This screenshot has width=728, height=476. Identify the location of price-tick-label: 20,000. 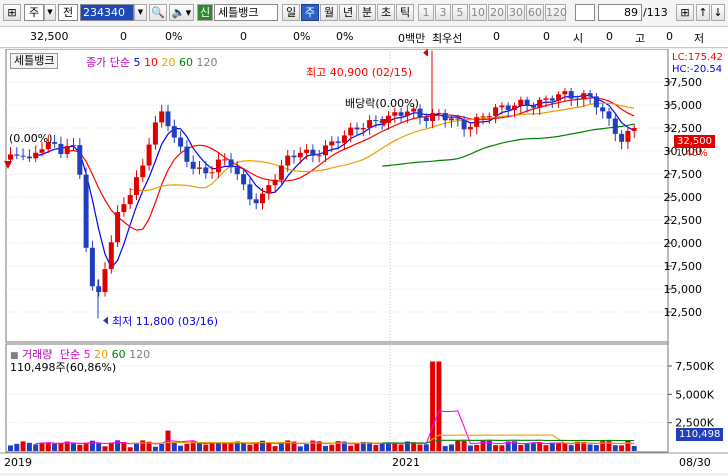
(683, 243).